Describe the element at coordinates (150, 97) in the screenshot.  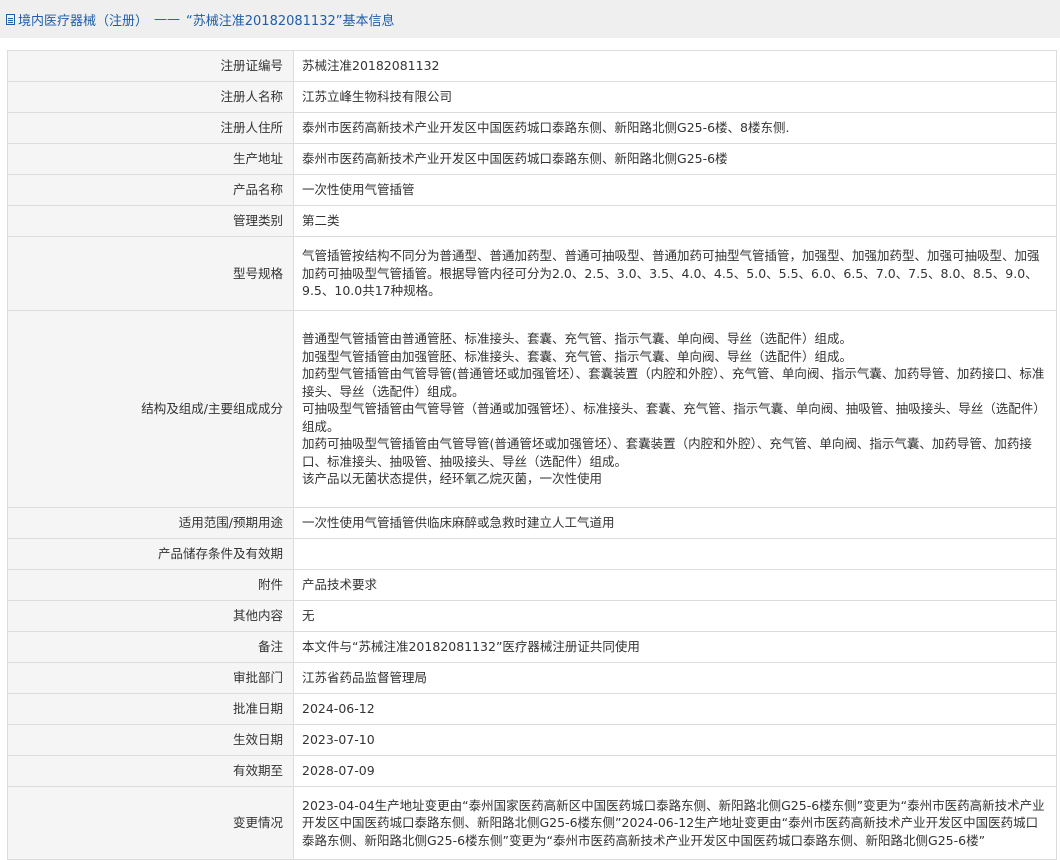
I see `row-label: 注册人名称` at that location.